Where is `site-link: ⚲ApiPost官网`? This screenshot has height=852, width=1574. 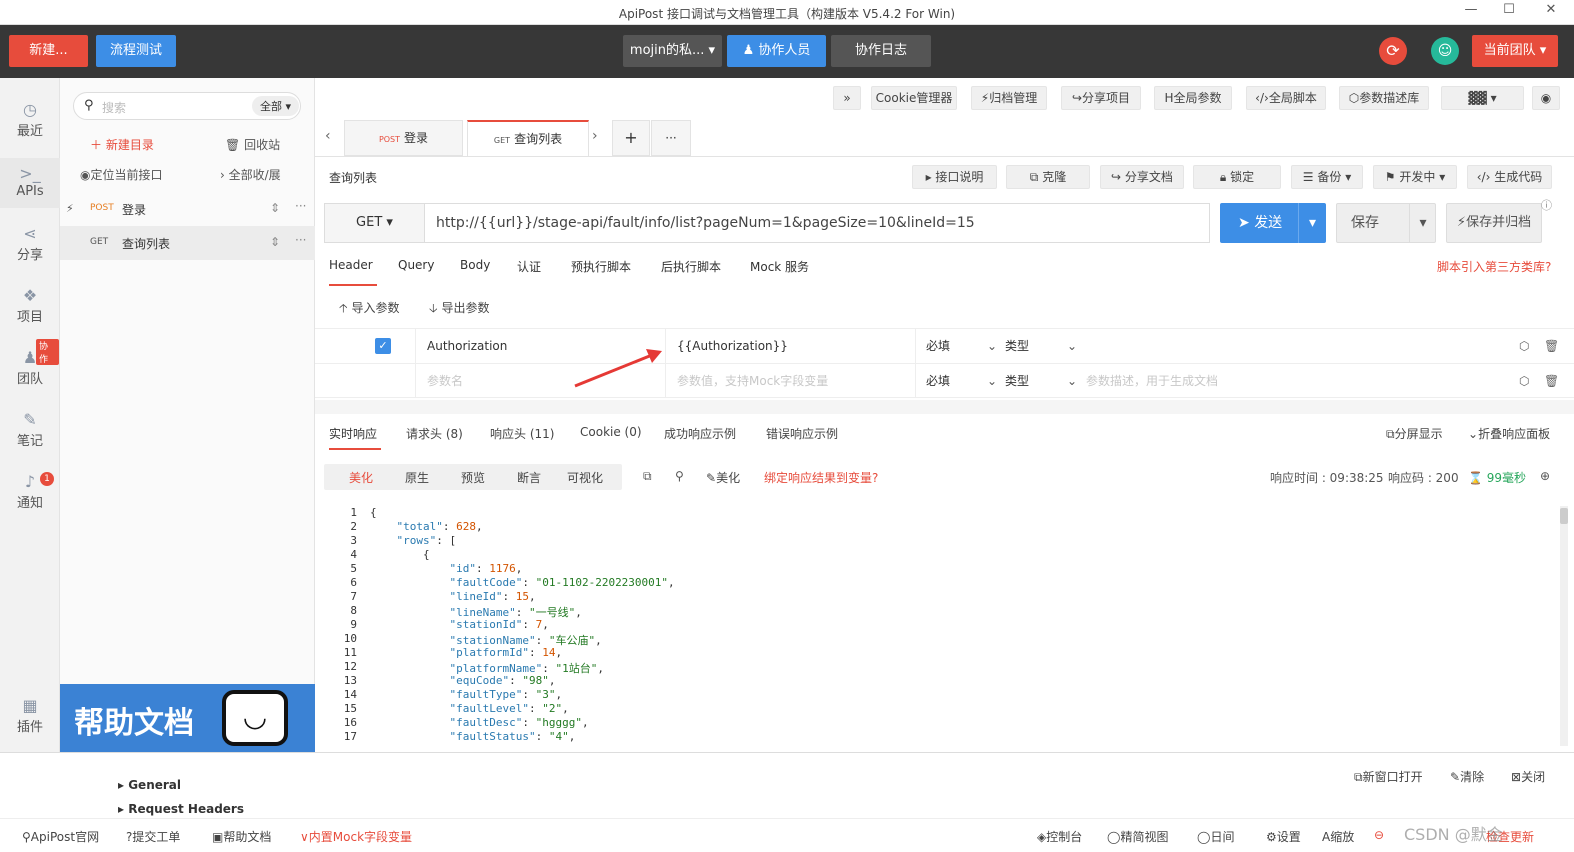
site-link: ⚲ApiPost官网 is located at coordinates (60, 836).